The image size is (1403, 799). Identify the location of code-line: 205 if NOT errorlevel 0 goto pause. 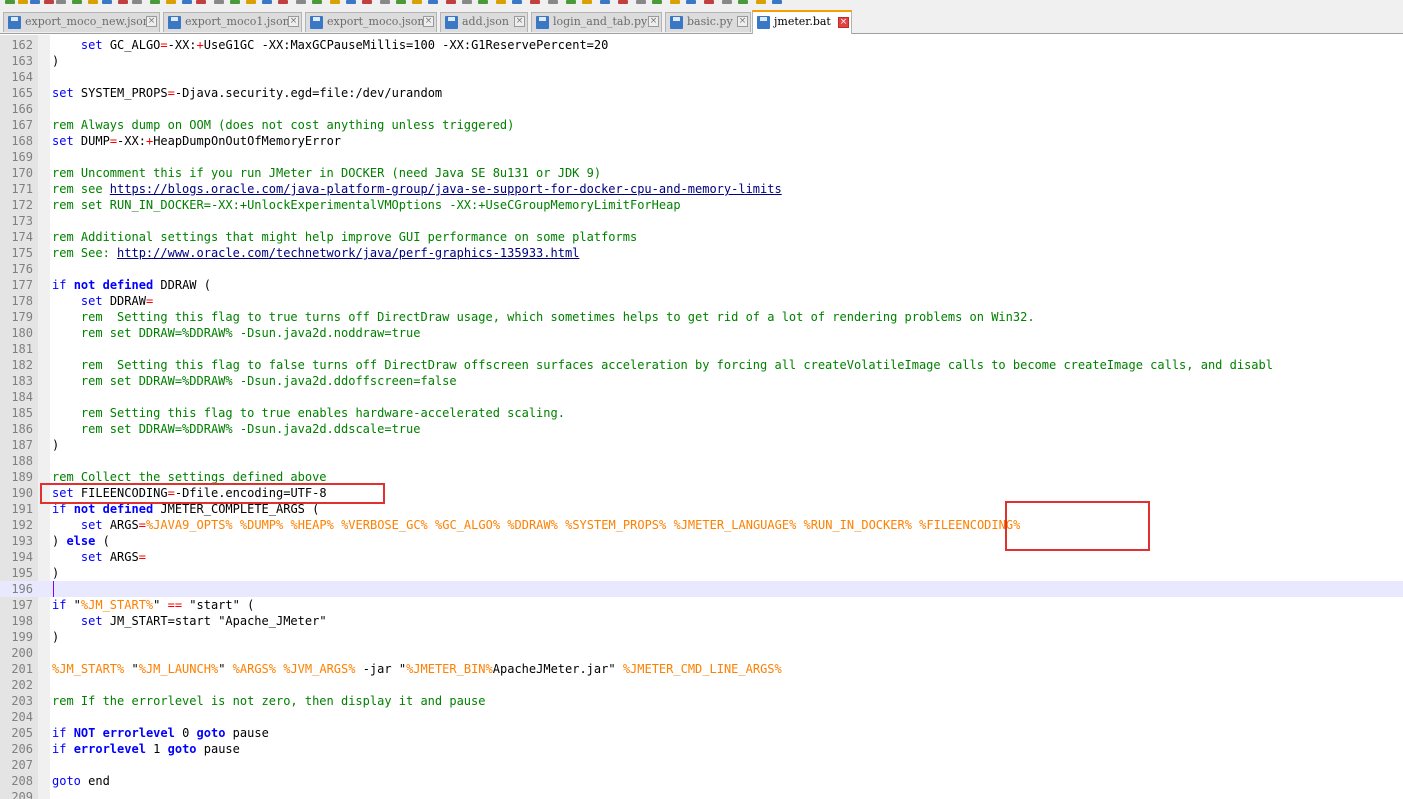
(701, 733).